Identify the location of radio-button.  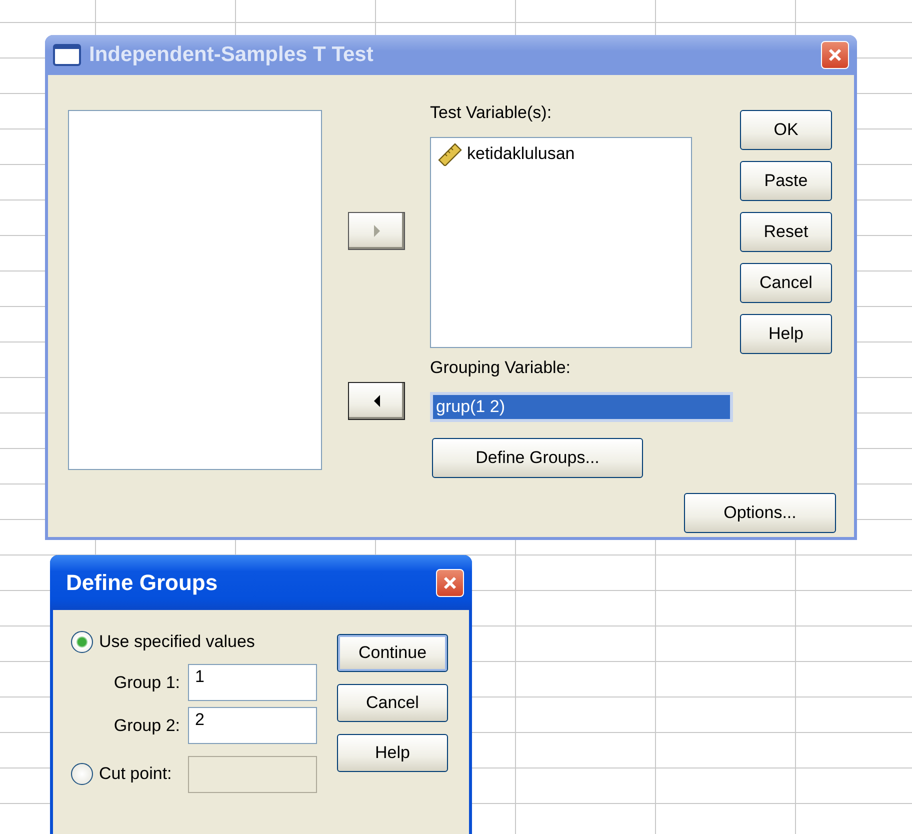
(82, 642).